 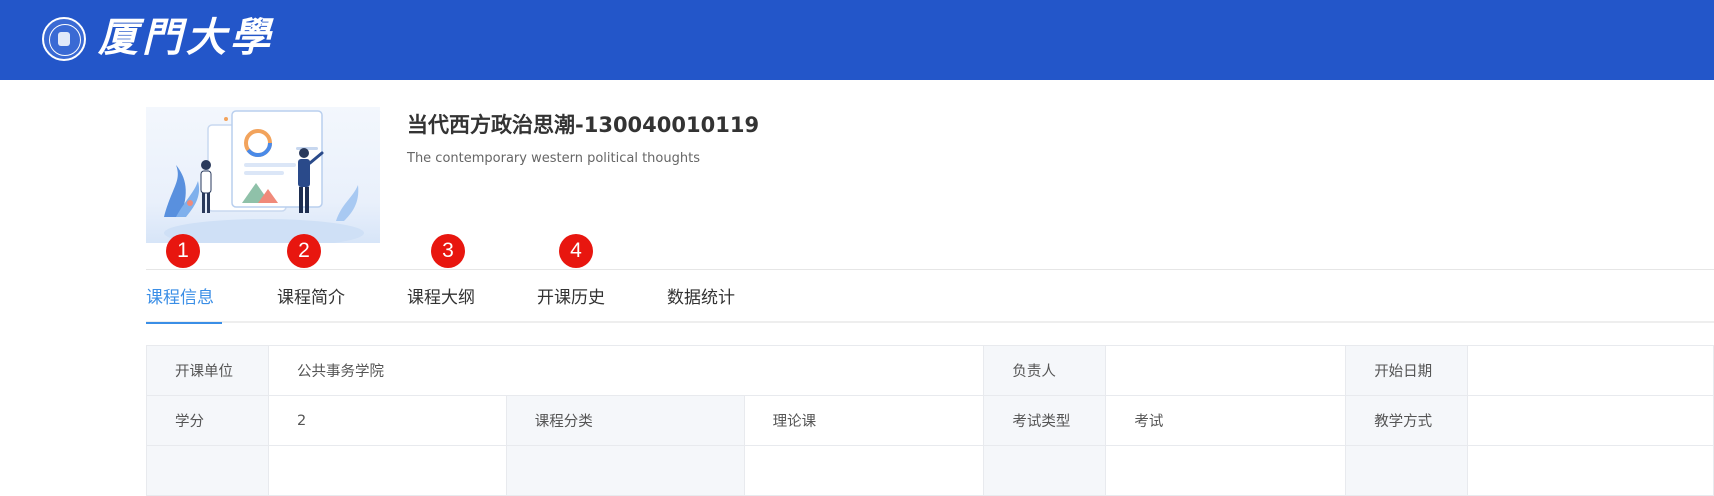 I want to click on table-row: 学分 2 课程分类 理论课 考试类型 考试 教学方式, so click(x=930, y=420).